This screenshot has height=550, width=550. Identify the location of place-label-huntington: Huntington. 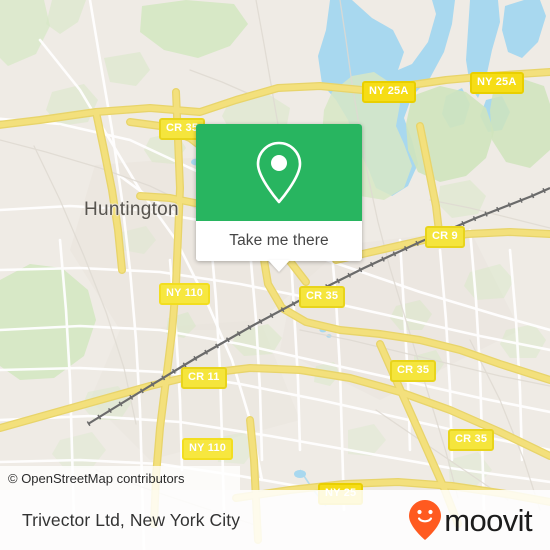
(131, 209).